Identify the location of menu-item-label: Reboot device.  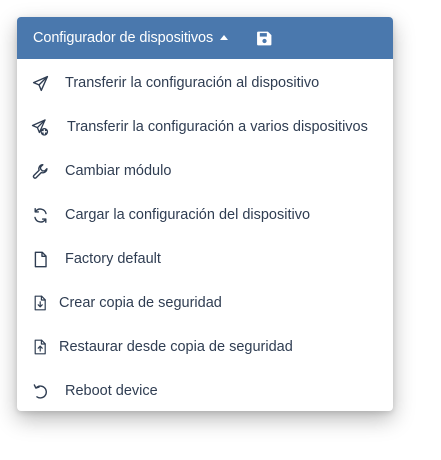
(111, 391).